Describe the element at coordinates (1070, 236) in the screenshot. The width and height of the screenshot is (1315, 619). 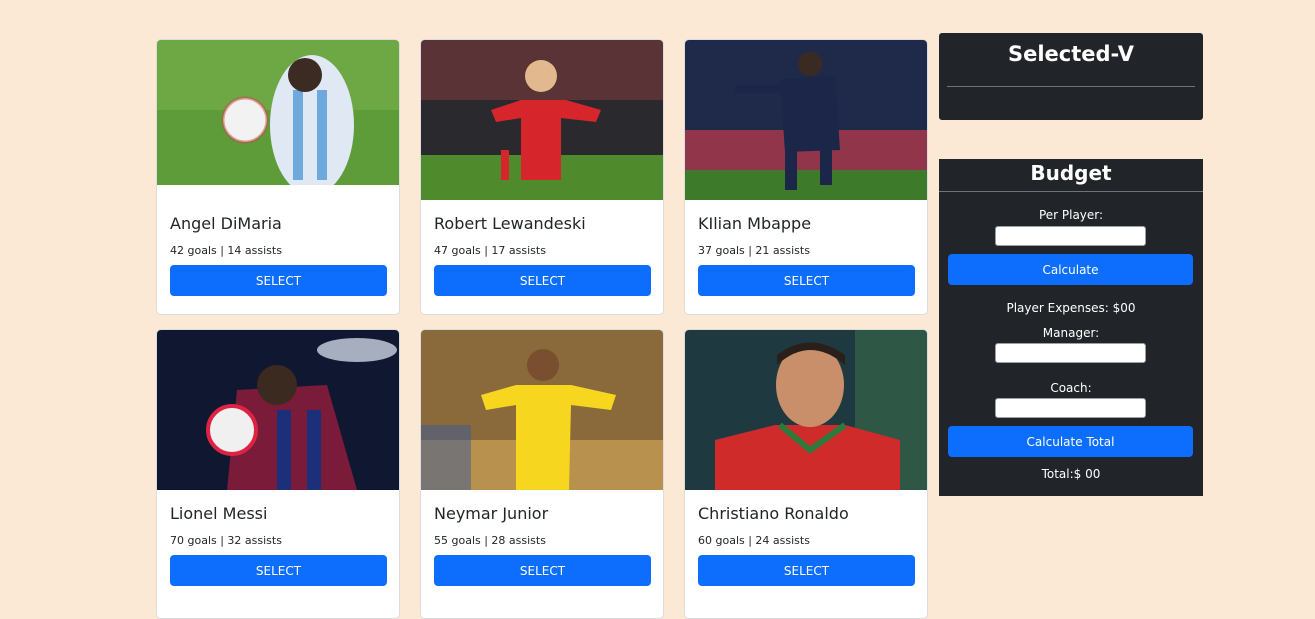
I see `per-player-input` at that location.